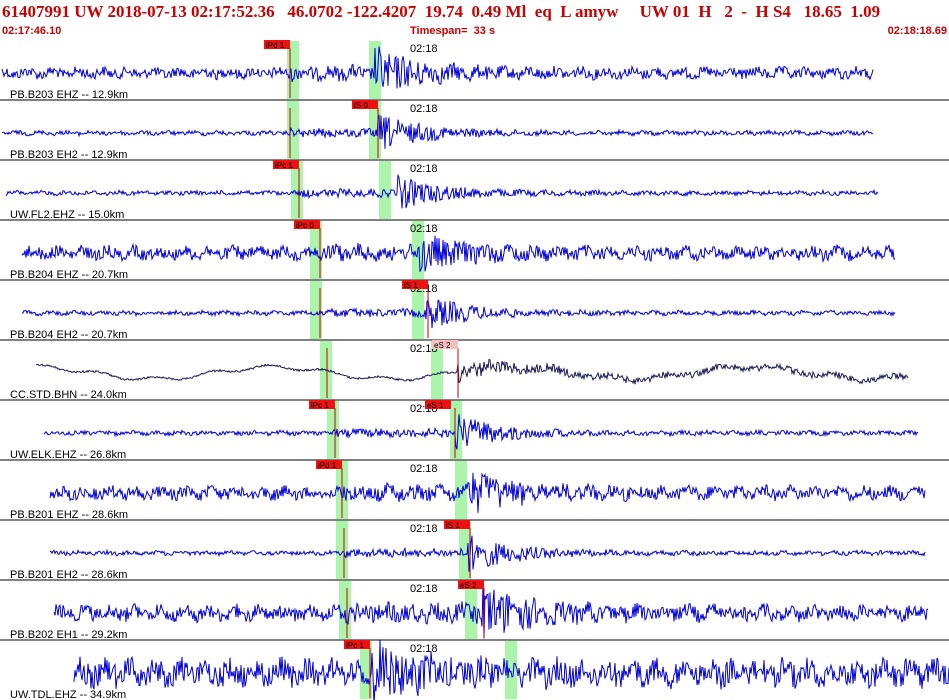 This screenshot has height=700, width=949. What do you see at coordinates (917, 31) in the screenshot?
I see `end-time: 02:18:18.69` at bounding box center [917, 31].